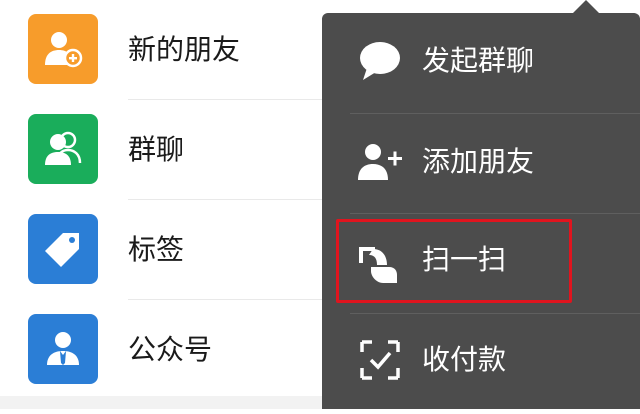 Image resolution: width=640 pixels, height=414 pixels. Describe the element at coordinates (184, 49) in the screenshot. I see `contact-label: 新的朋友` at that location.